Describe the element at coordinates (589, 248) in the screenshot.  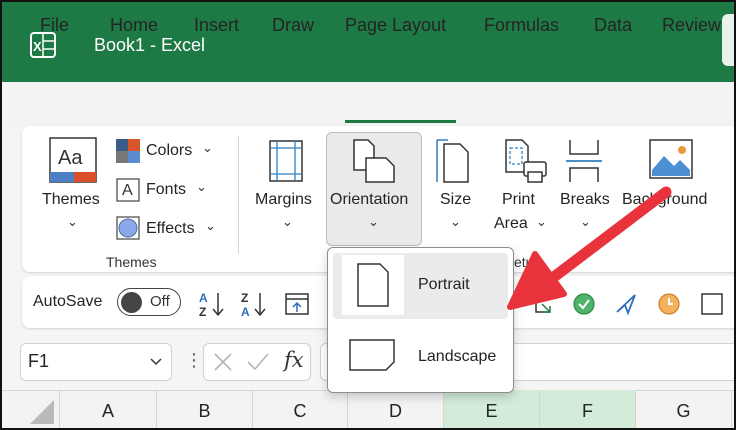
I see `annotation-arrow-icon` at that location.